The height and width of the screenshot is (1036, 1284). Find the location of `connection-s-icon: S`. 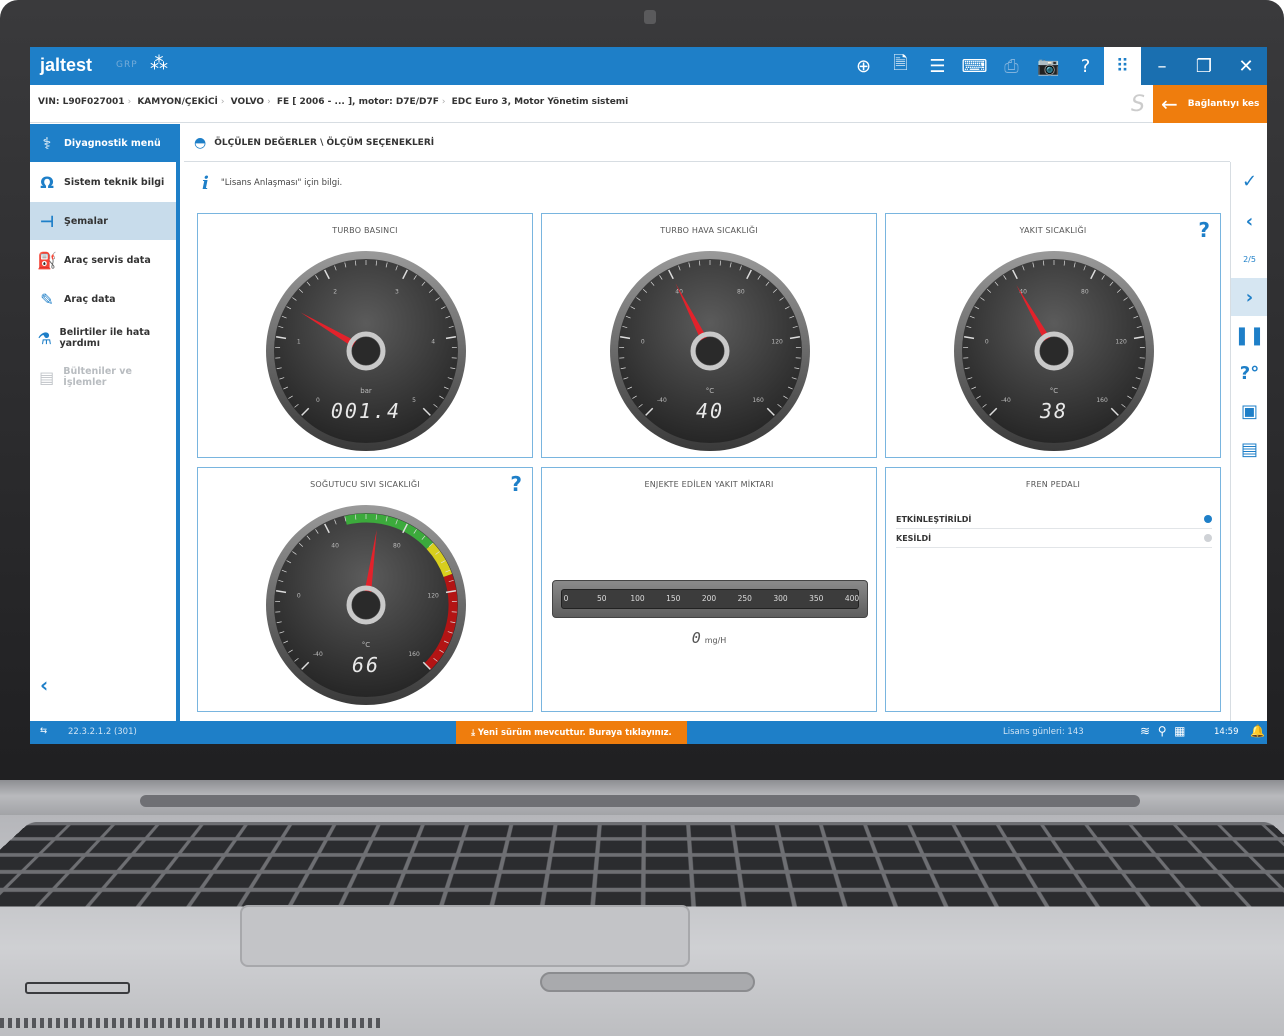

connection-s-icon: S is located at coordinates (1138, 104).